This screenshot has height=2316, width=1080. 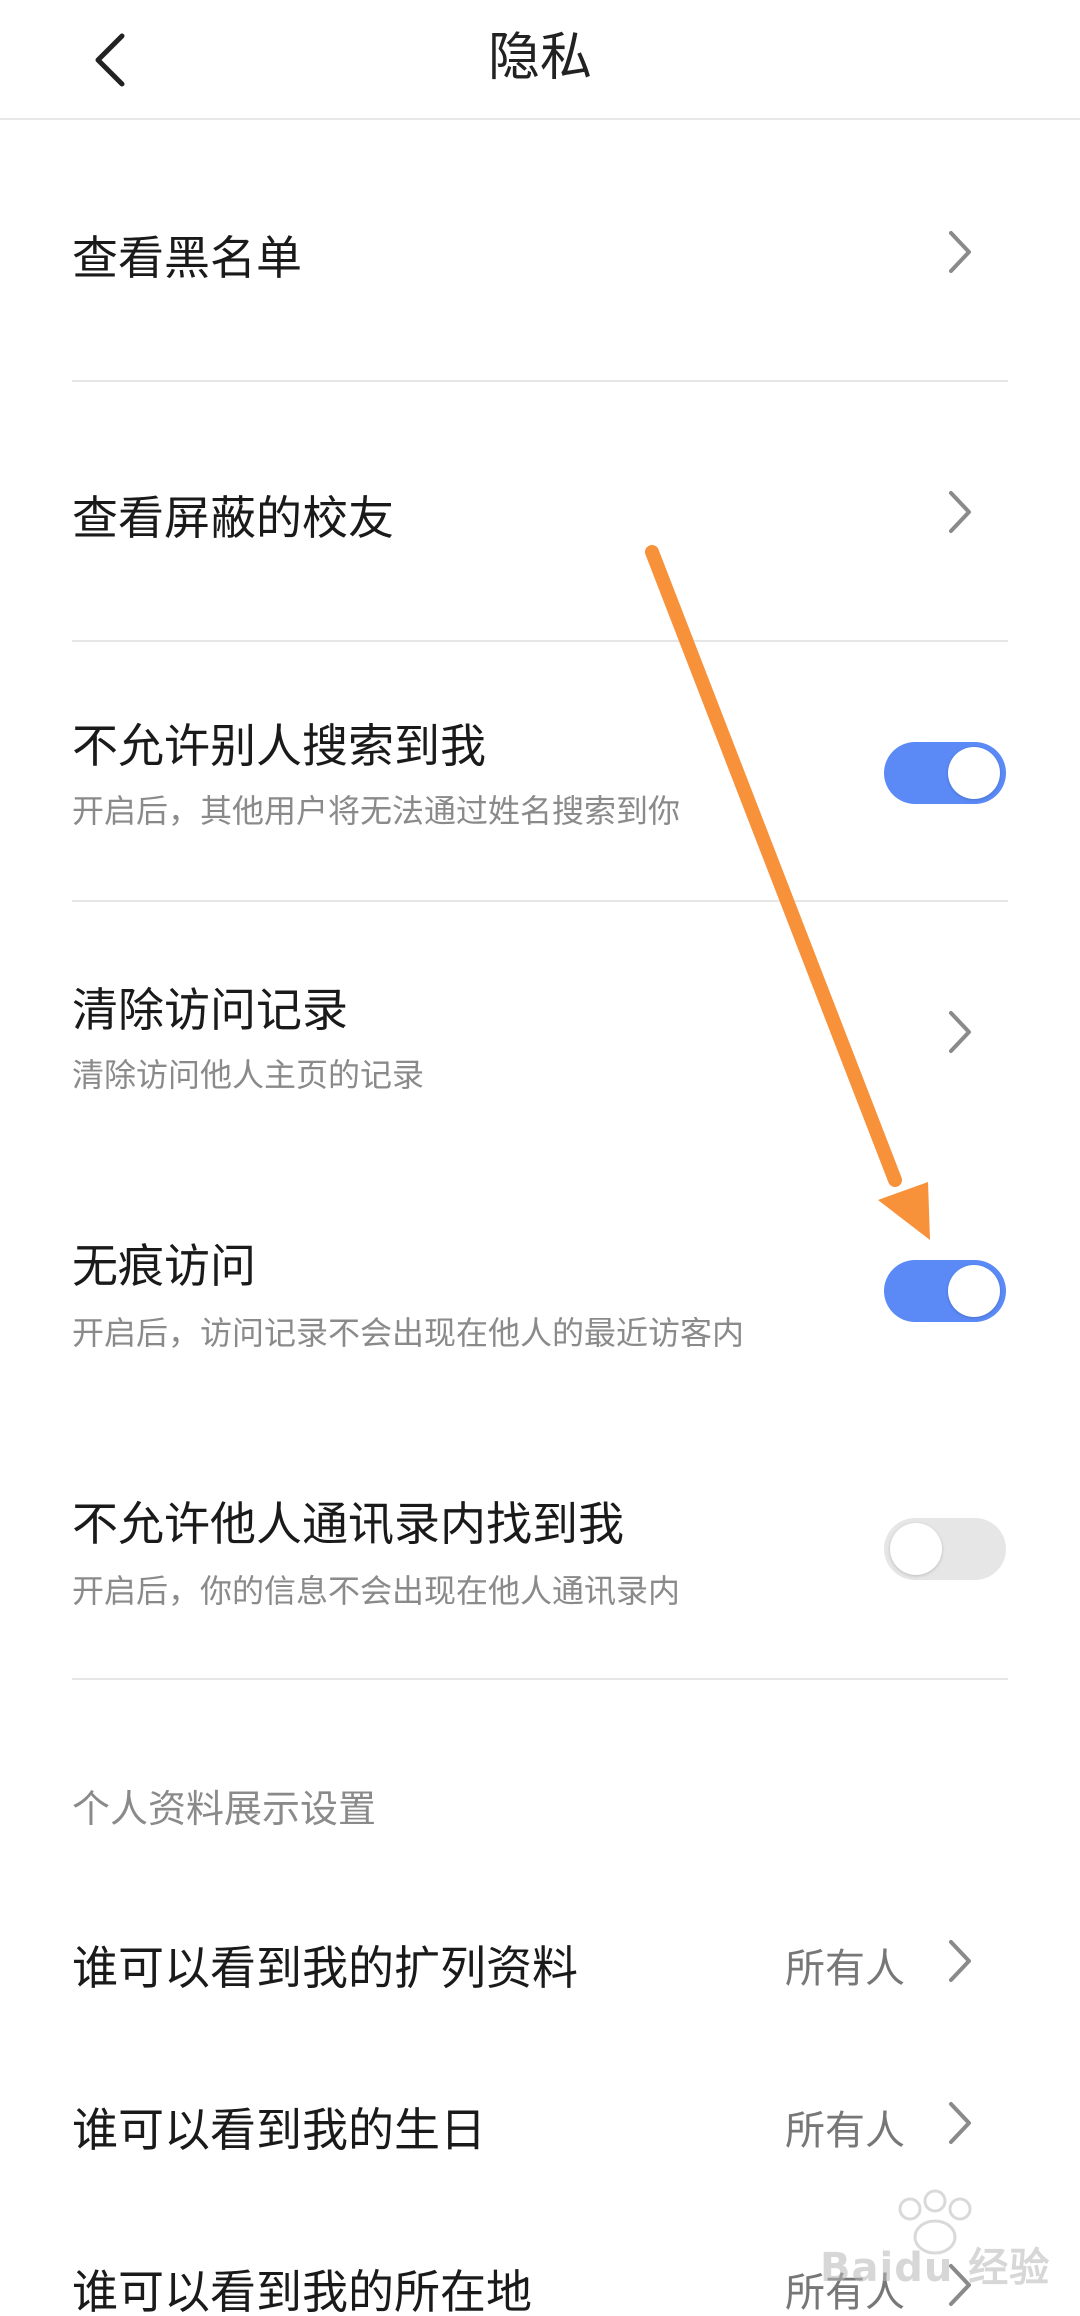 What do you see at coordinates (540, 251) in the screenshot?
I see `view-blacklist-row: 查看黑名单` at bounding box center [540, 251].